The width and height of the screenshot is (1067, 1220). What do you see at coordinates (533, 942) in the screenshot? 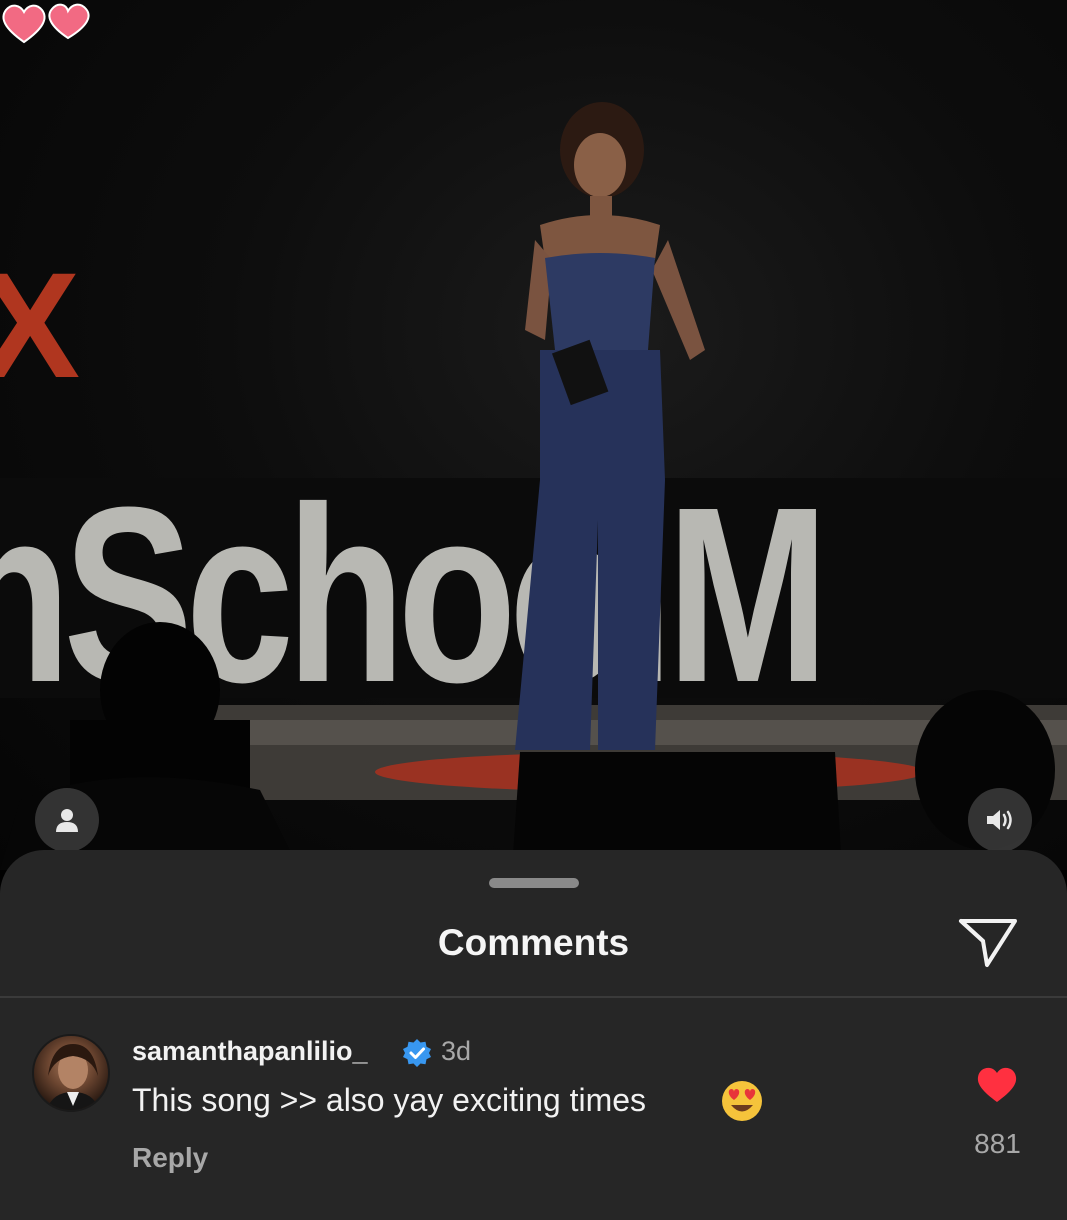
I see `sheet-title: Comments` at bounding box center [533, 942].